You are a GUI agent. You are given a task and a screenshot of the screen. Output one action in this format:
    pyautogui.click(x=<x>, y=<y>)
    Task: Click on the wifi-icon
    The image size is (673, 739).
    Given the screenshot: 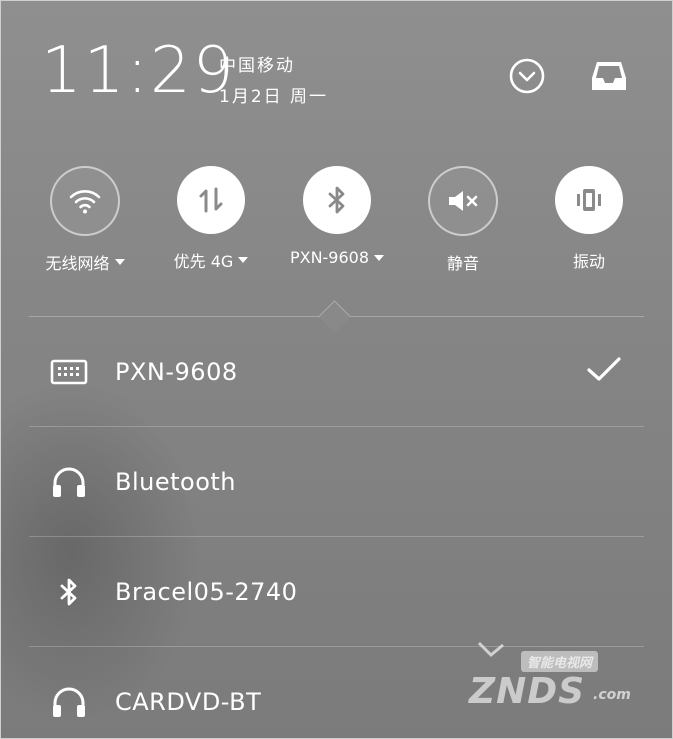 What is the action you would take?
    pyautogui.click(x=85, y=202)
    